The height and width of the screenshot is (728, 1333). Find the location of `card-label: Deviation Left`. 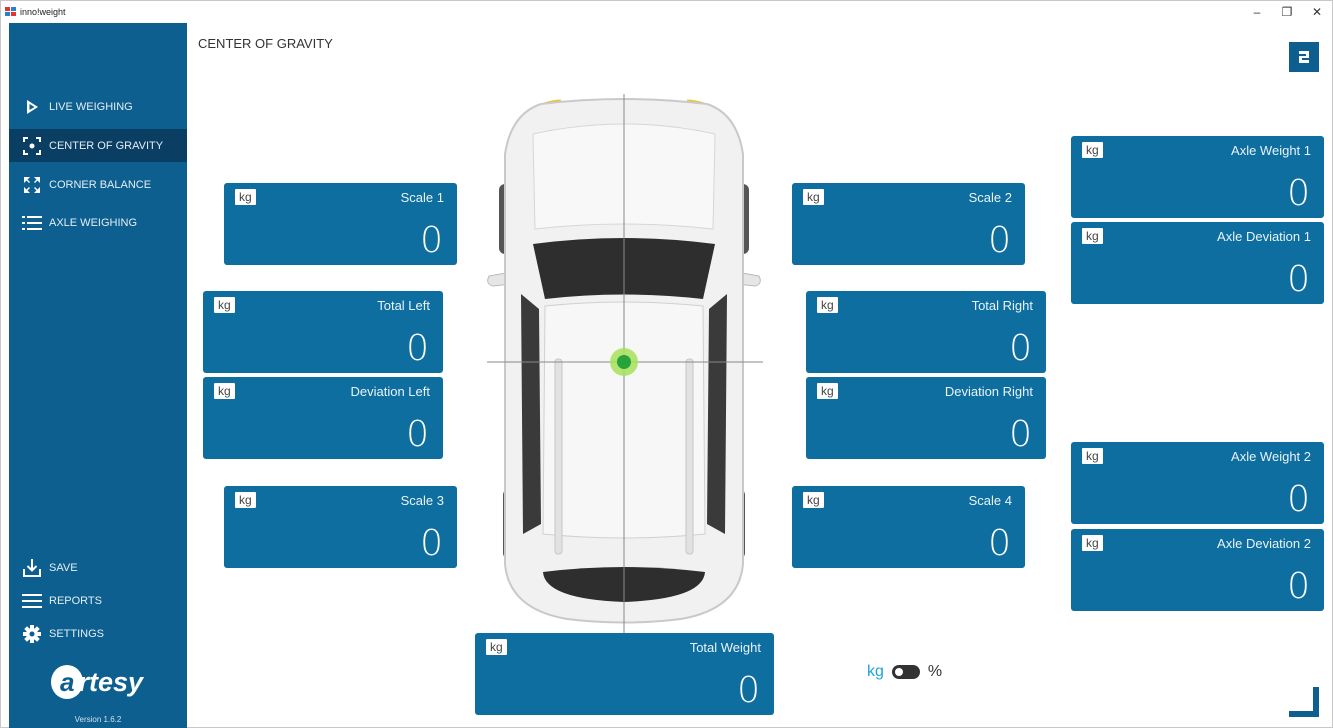

card-label: Deviation Left is located at coordinates (390, 391).